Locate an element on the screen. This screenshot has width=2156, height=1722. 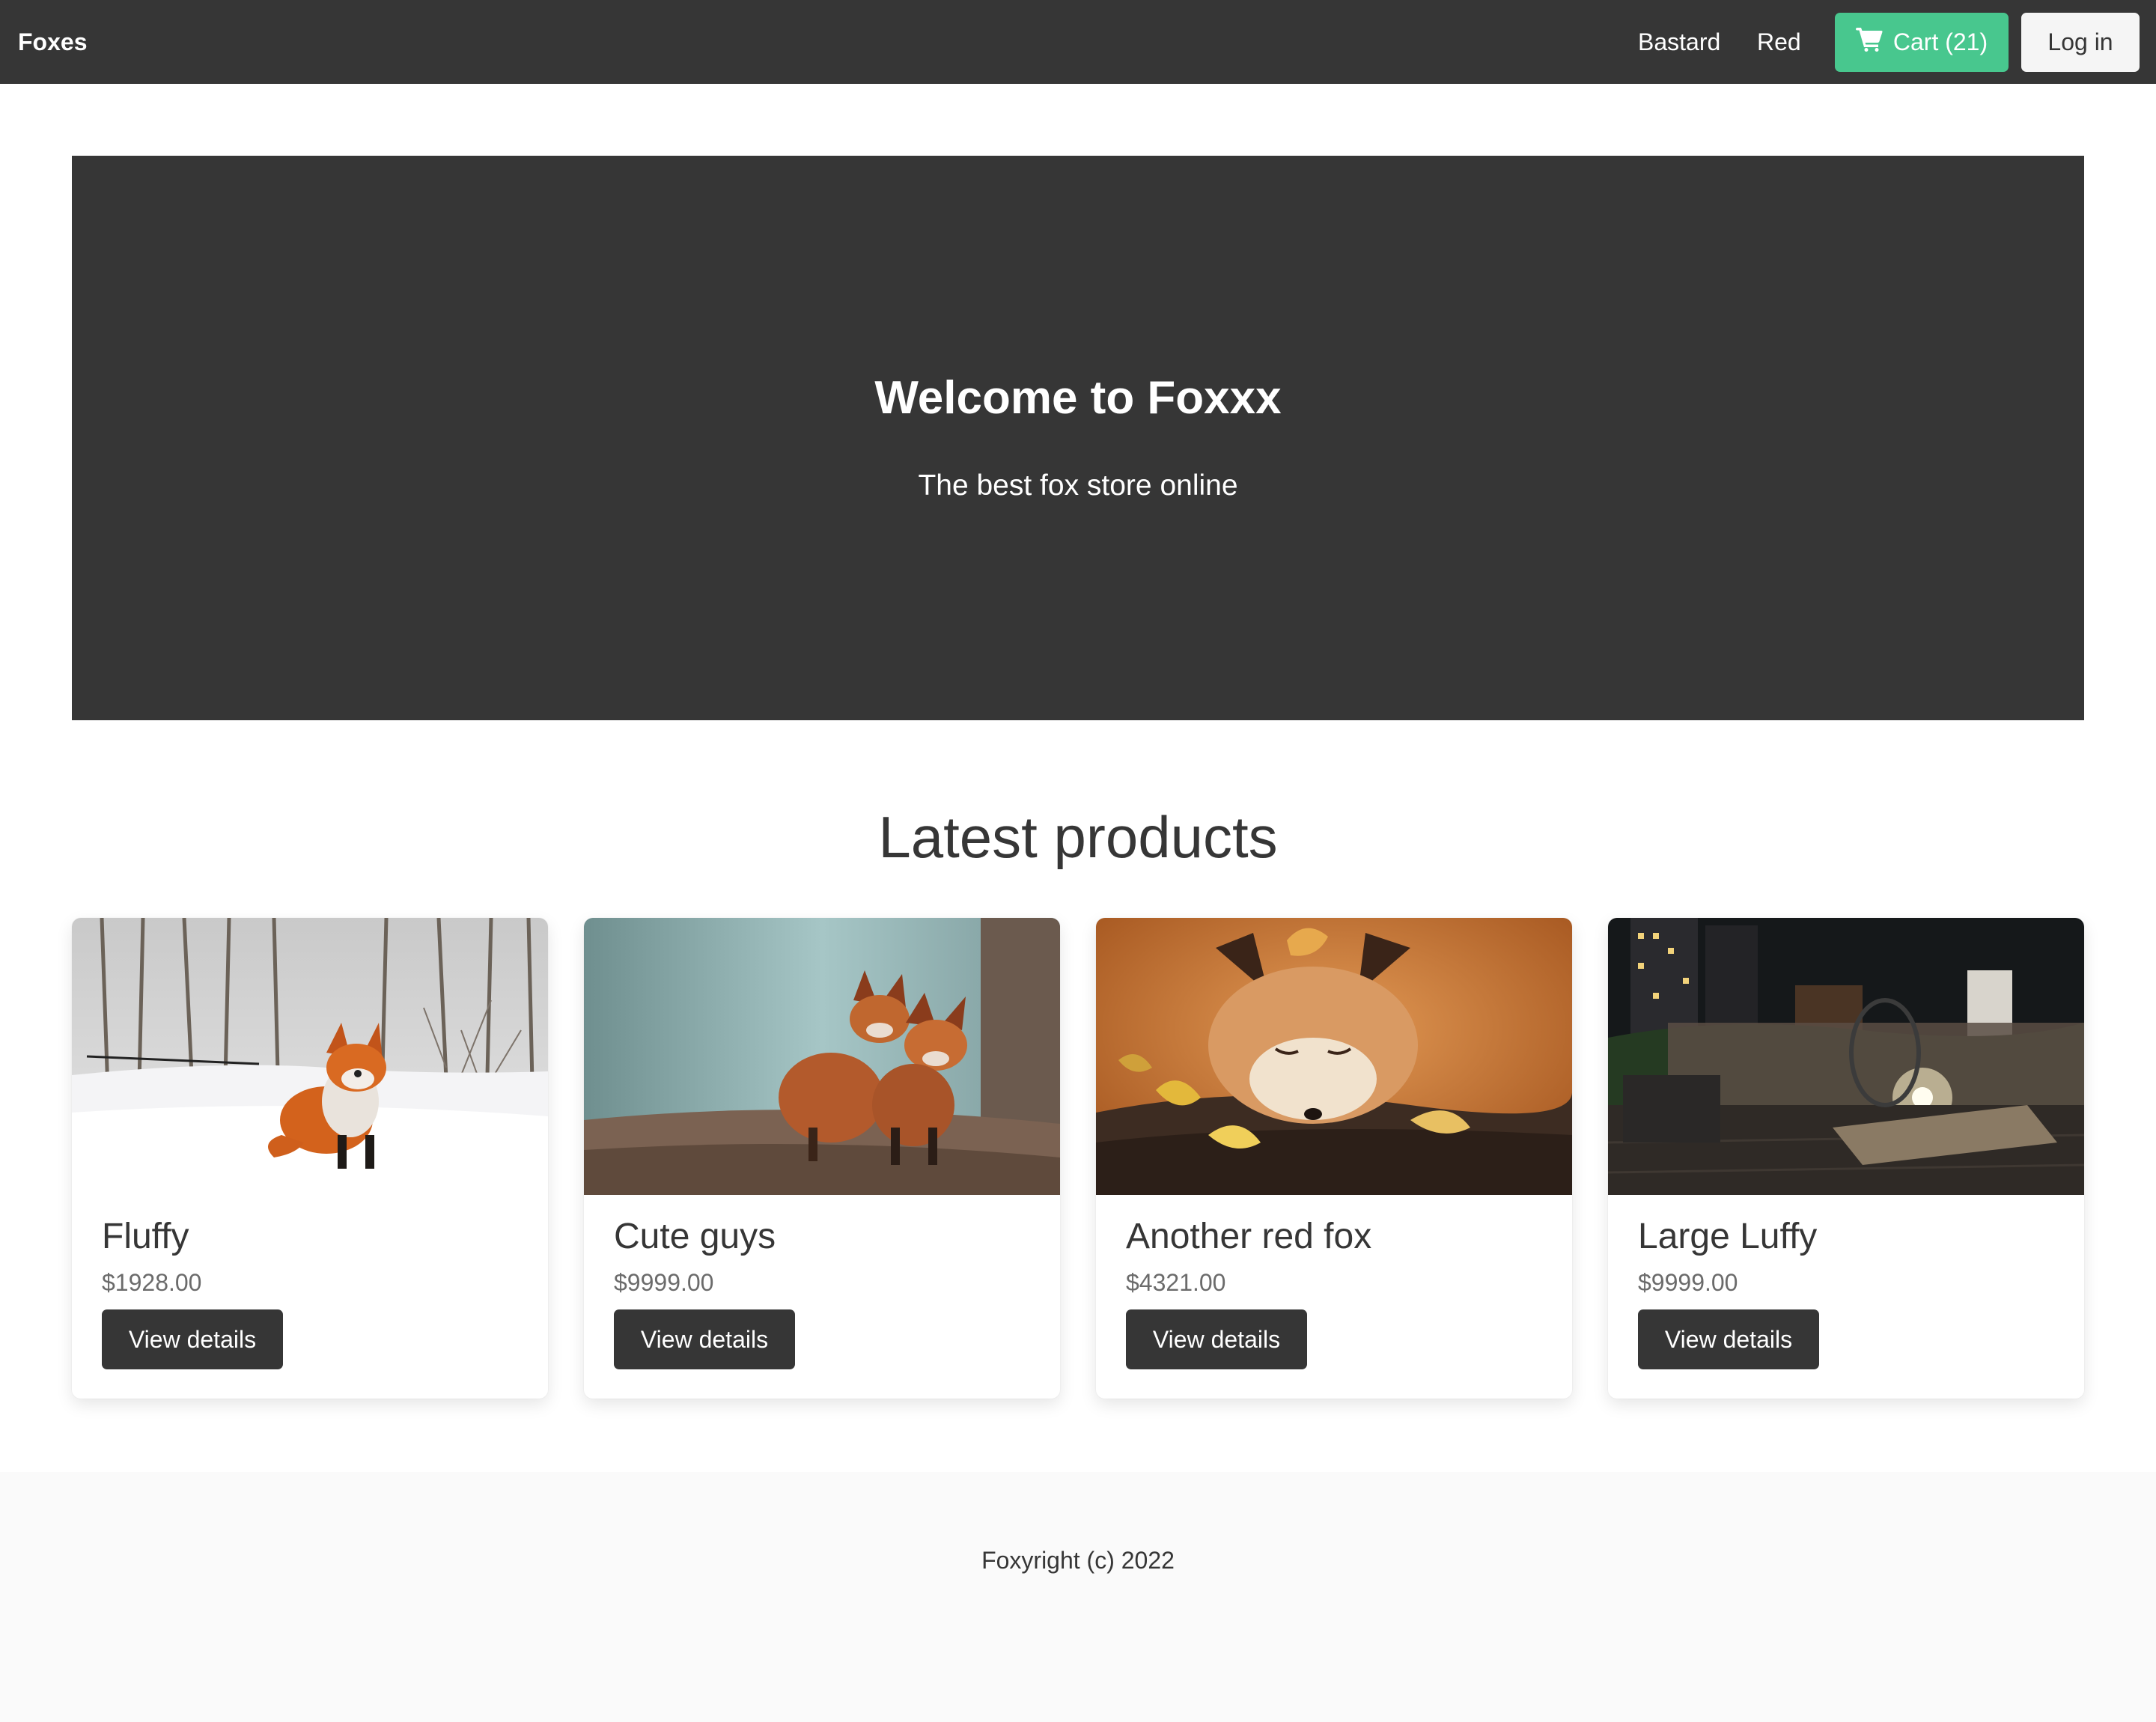
product-card: Another red fox $4321.00 View details is located at coordinates (1334, 1158).